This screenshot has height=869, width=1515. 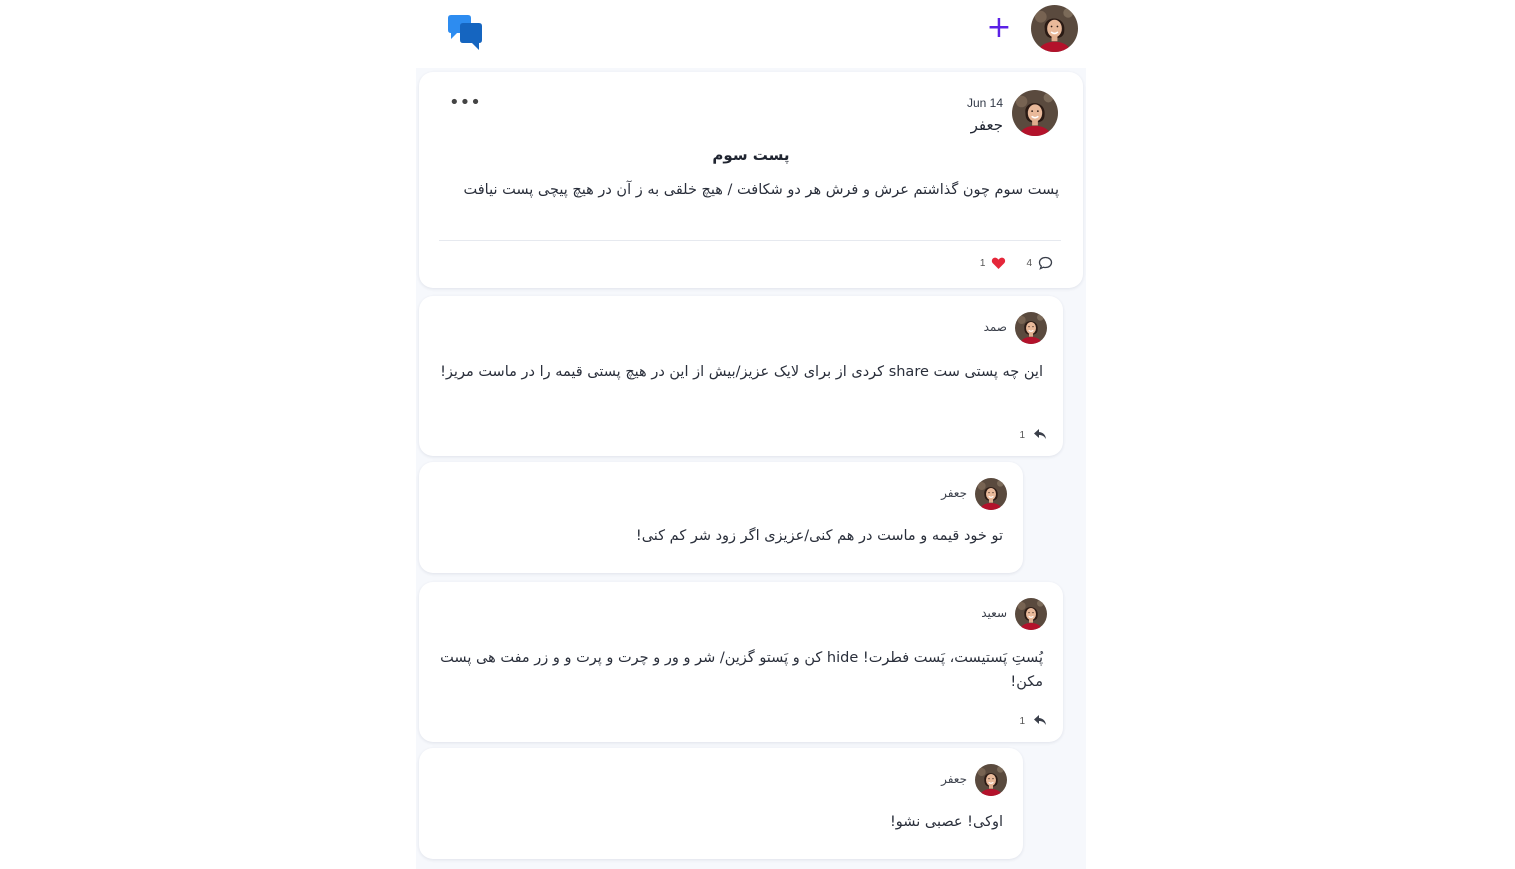 I want to click on post-title: پست سوم, so click(x=751, y=155).